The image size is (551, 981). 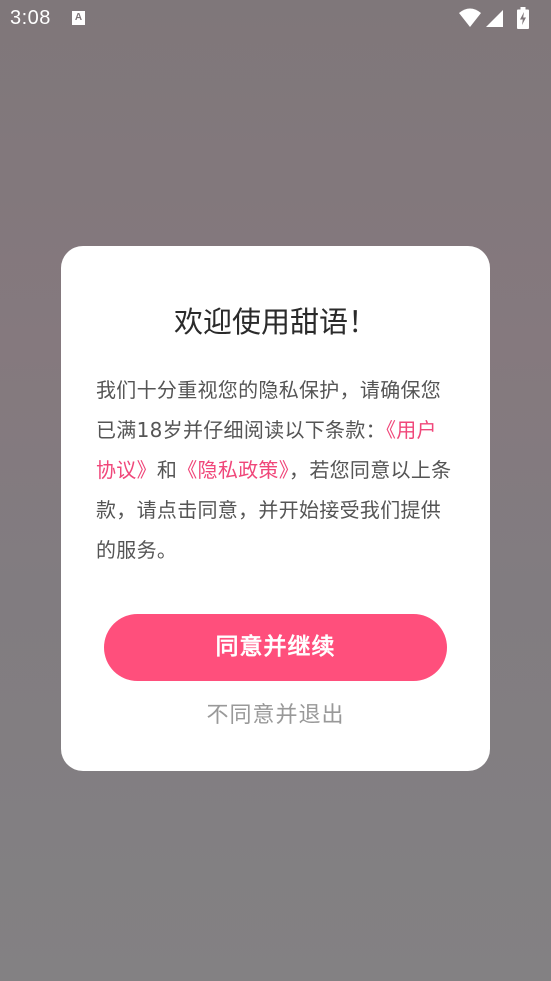 I want to click on dialog-title: 欢迎使用甜语！, so click(x=275, y=322).